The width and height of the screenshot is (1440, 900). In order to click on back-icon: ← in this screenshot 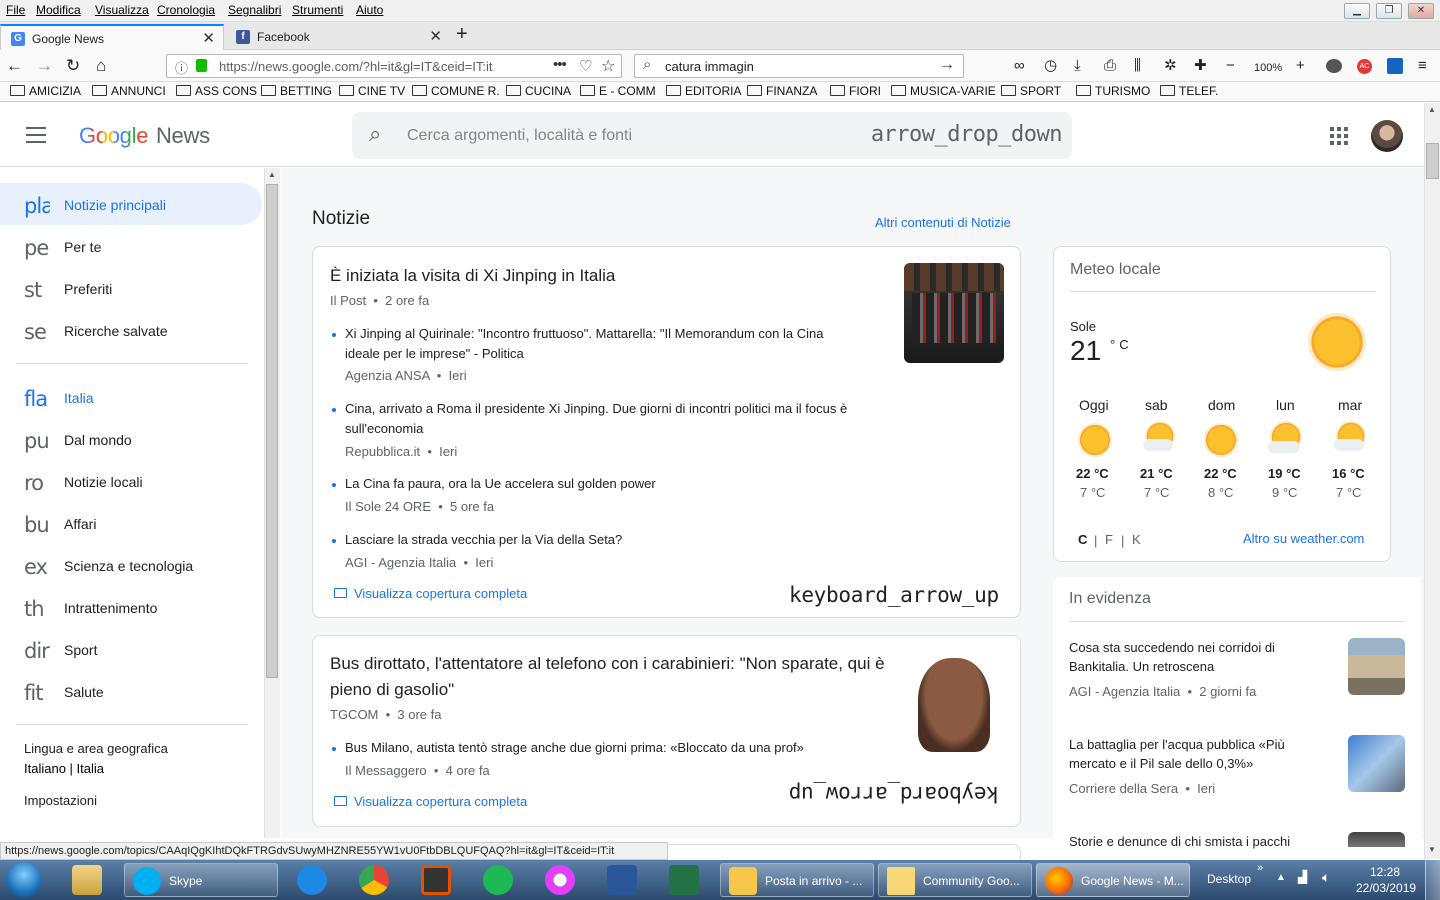, I will do `click(14, 66)`.